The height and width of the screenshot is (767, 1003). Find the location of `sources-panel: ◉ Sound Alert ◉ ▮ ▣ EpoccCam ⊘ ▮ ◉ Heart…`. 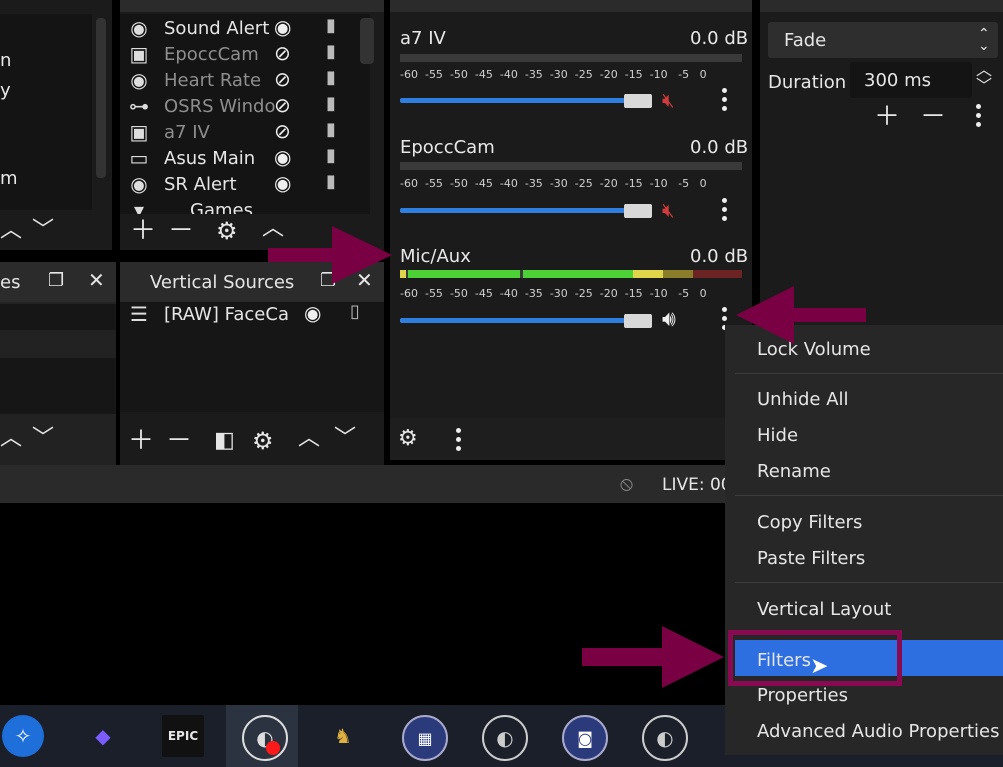

sources-panel: ◉ Sound Alert ◉ ▮ ▣ EpoccCam ⊘ ▮ ◉ Heart… is located at coordinates (252, 125).